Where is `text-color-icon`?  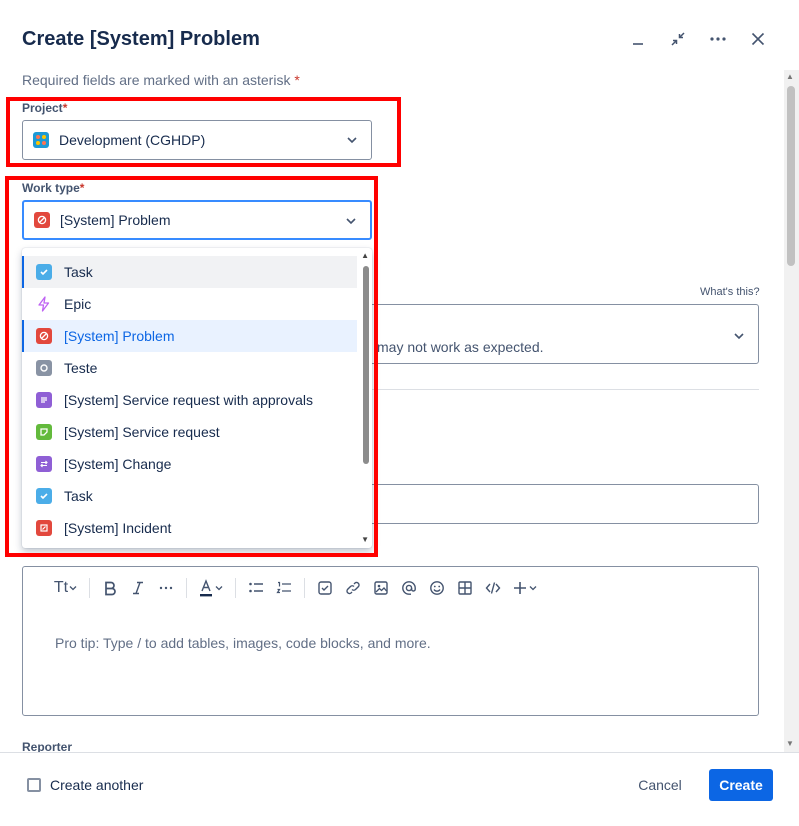 text-color-icon is located at coordinates (206, 588).